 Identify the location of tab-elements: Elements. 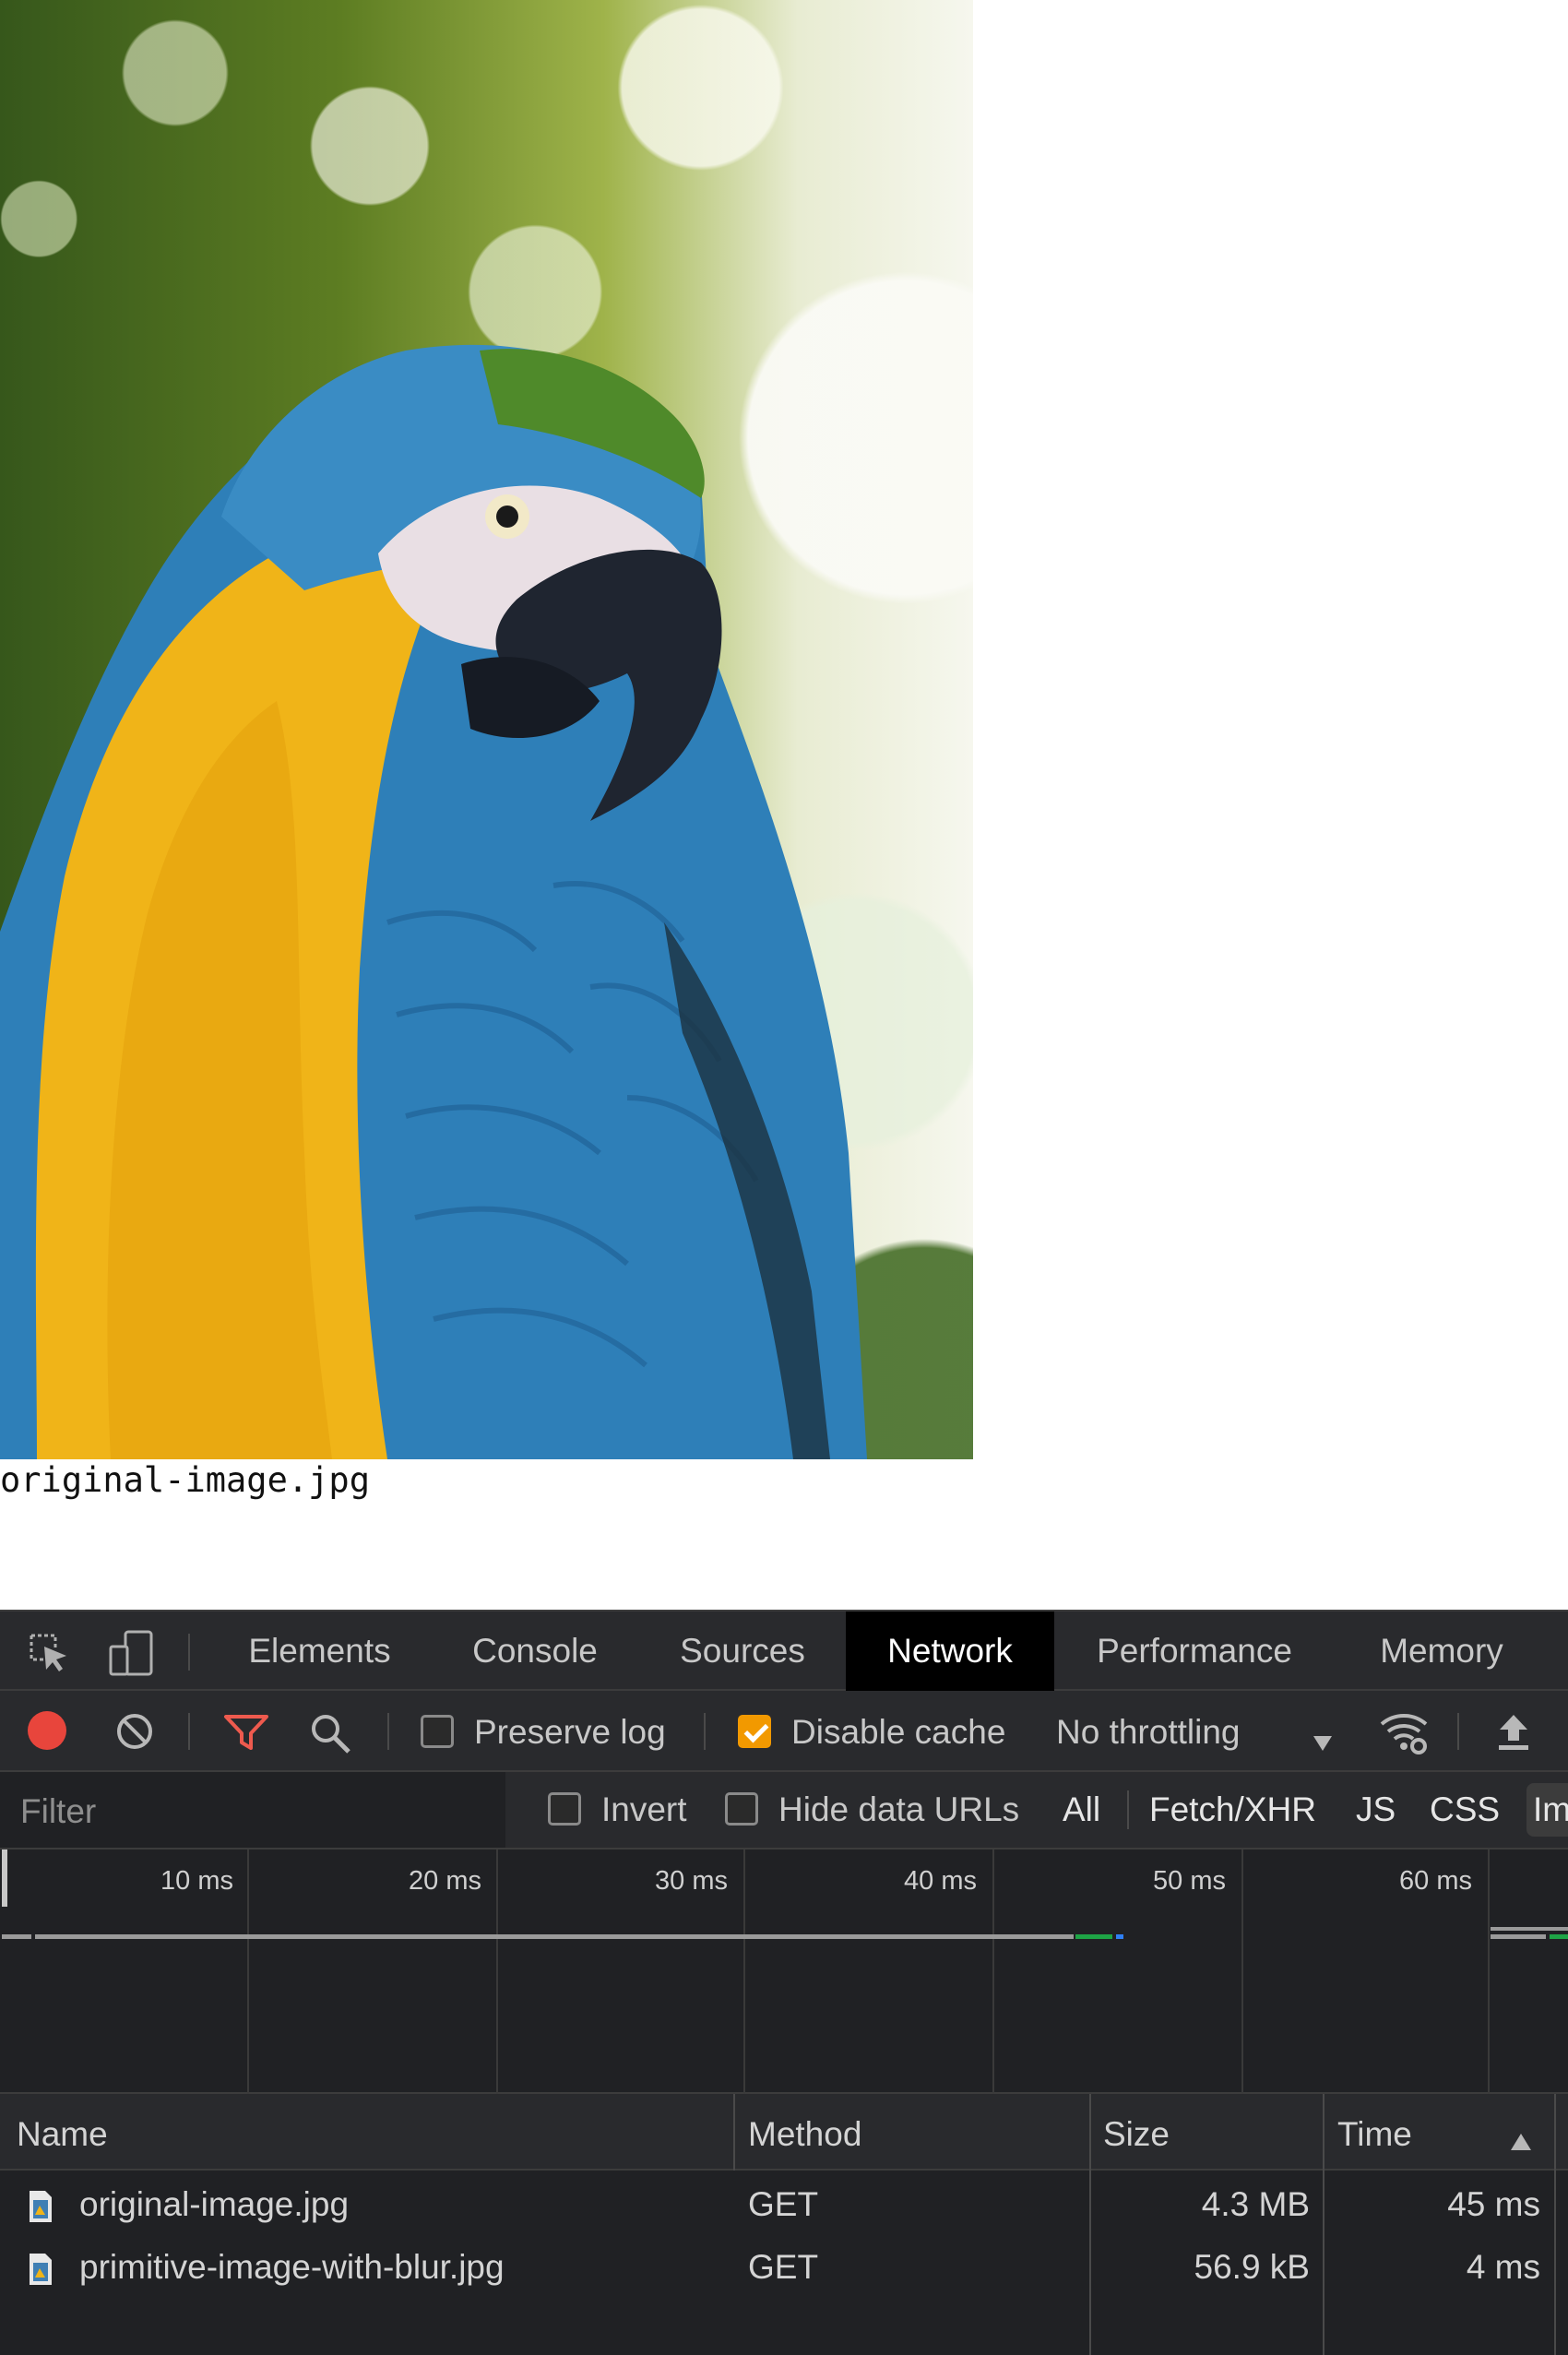
(319, 1651).